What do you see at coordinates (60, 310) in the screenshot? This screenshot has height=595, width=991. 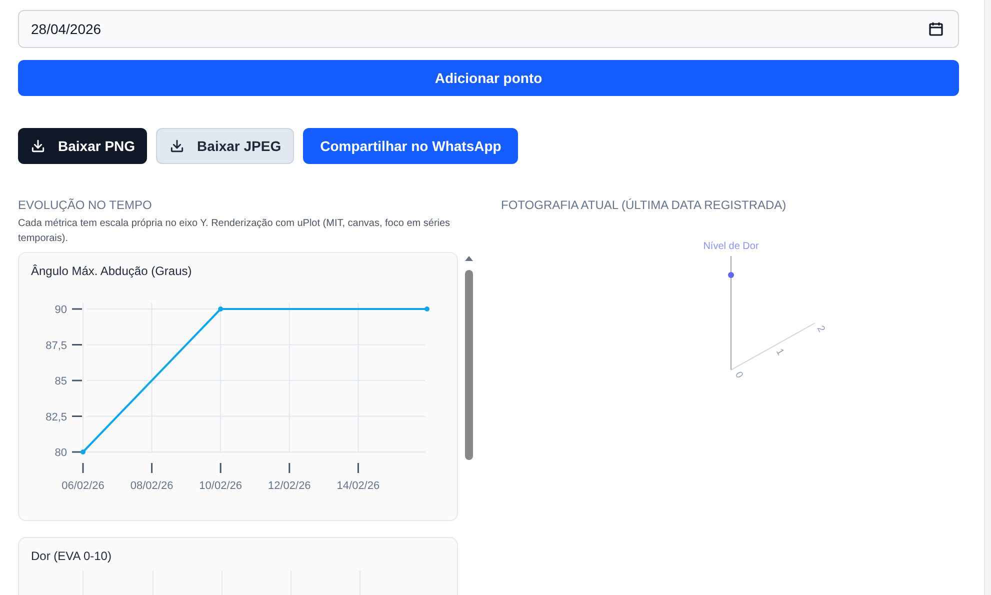 I see `y-tick-label: 90` at bounding box center [60, 310].